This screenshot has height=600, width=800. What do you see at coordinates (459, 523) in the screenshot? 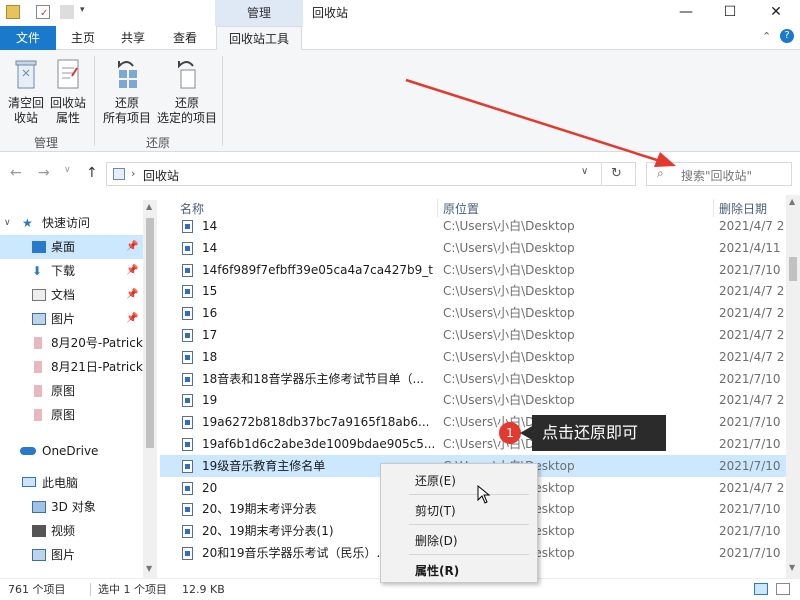
I see `context-menu: 还原(E) 剪切(T) 删除(D) 属性(R)` at bounding box center [459, 523].